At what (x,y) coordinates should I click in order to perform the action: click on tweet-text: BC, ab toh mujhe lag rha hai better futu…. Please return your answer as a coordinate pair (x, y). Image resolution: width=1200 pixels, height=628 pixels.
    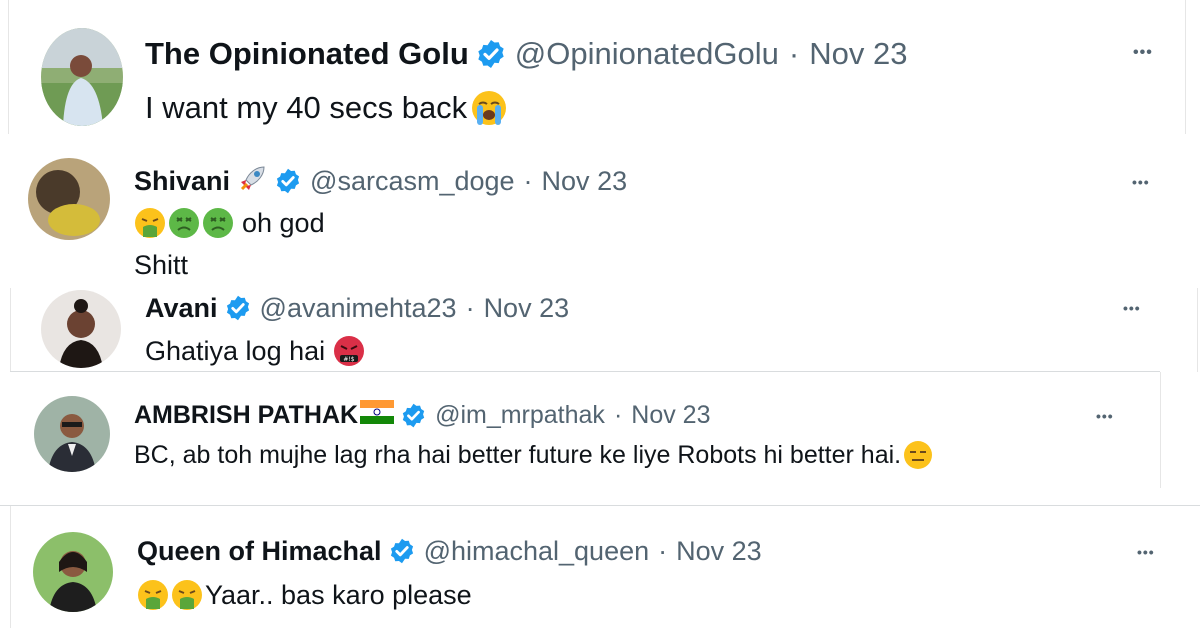
    Looking at the image, I should click on (533, 455).